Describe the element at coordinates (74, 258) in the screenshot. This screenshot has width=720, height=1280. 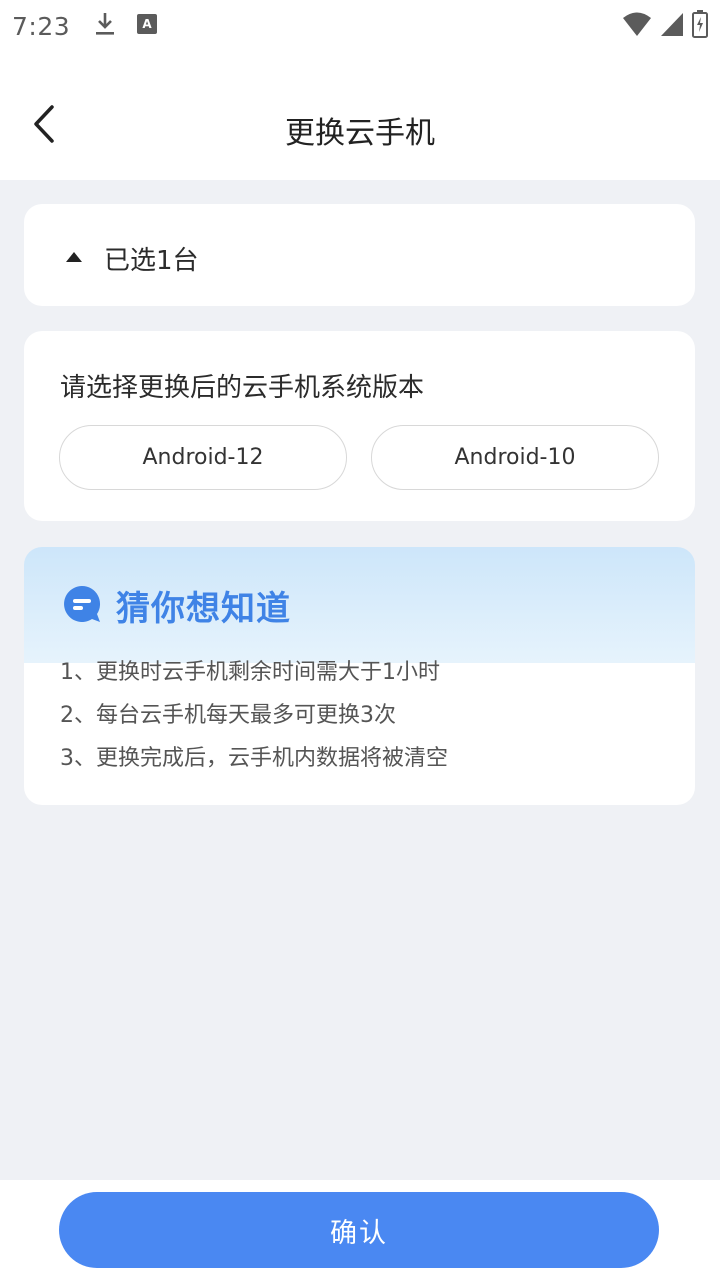
I see `caret-up-icon` at that location.